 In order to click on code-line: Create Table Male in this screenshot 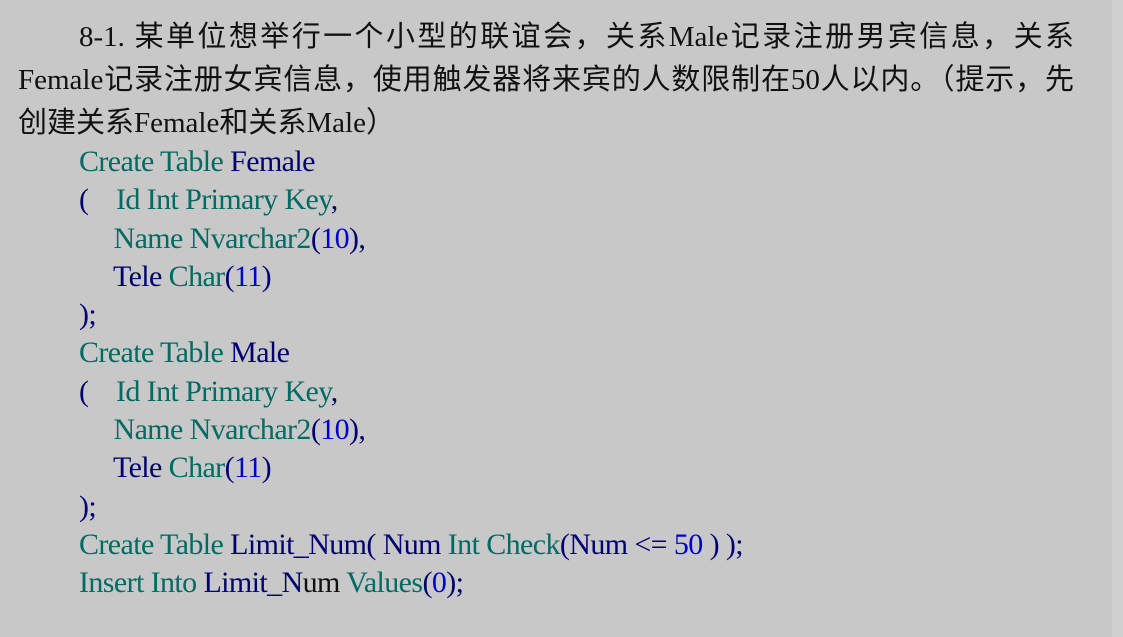, I will do `click(411, 353)`.